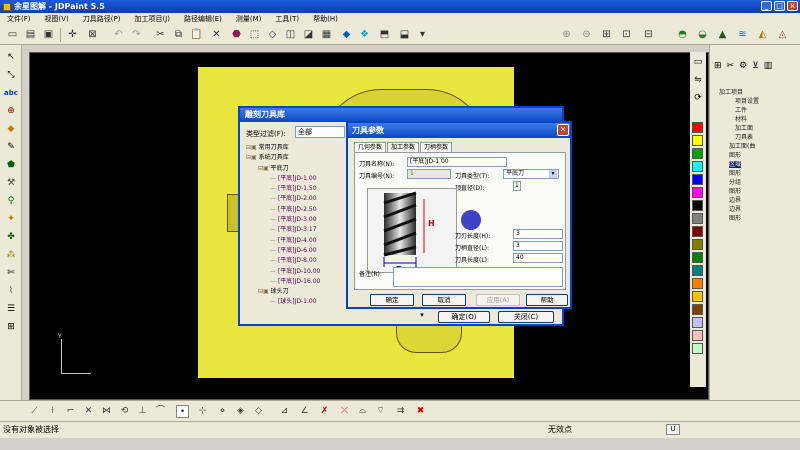 The width and height of the screenshot is (800, 450). What do you see at coordinates (743, 66) in the screenshot?
I see `panel-settings-icon: ⚙` at bounding box center [743, 66].